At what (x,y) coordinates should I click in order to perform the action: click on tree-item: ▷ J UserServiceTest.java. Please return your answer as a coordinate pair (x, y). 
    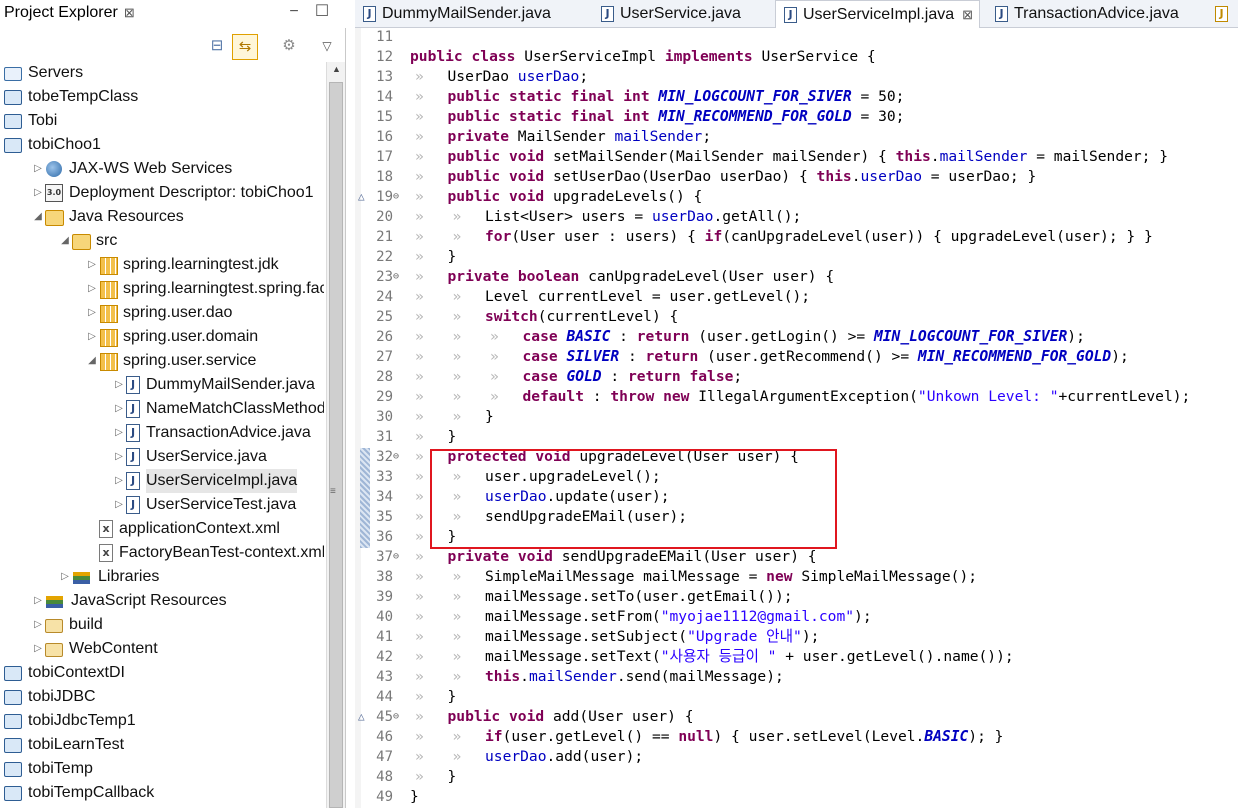
    Looking at the image, I should click on (204, 505).